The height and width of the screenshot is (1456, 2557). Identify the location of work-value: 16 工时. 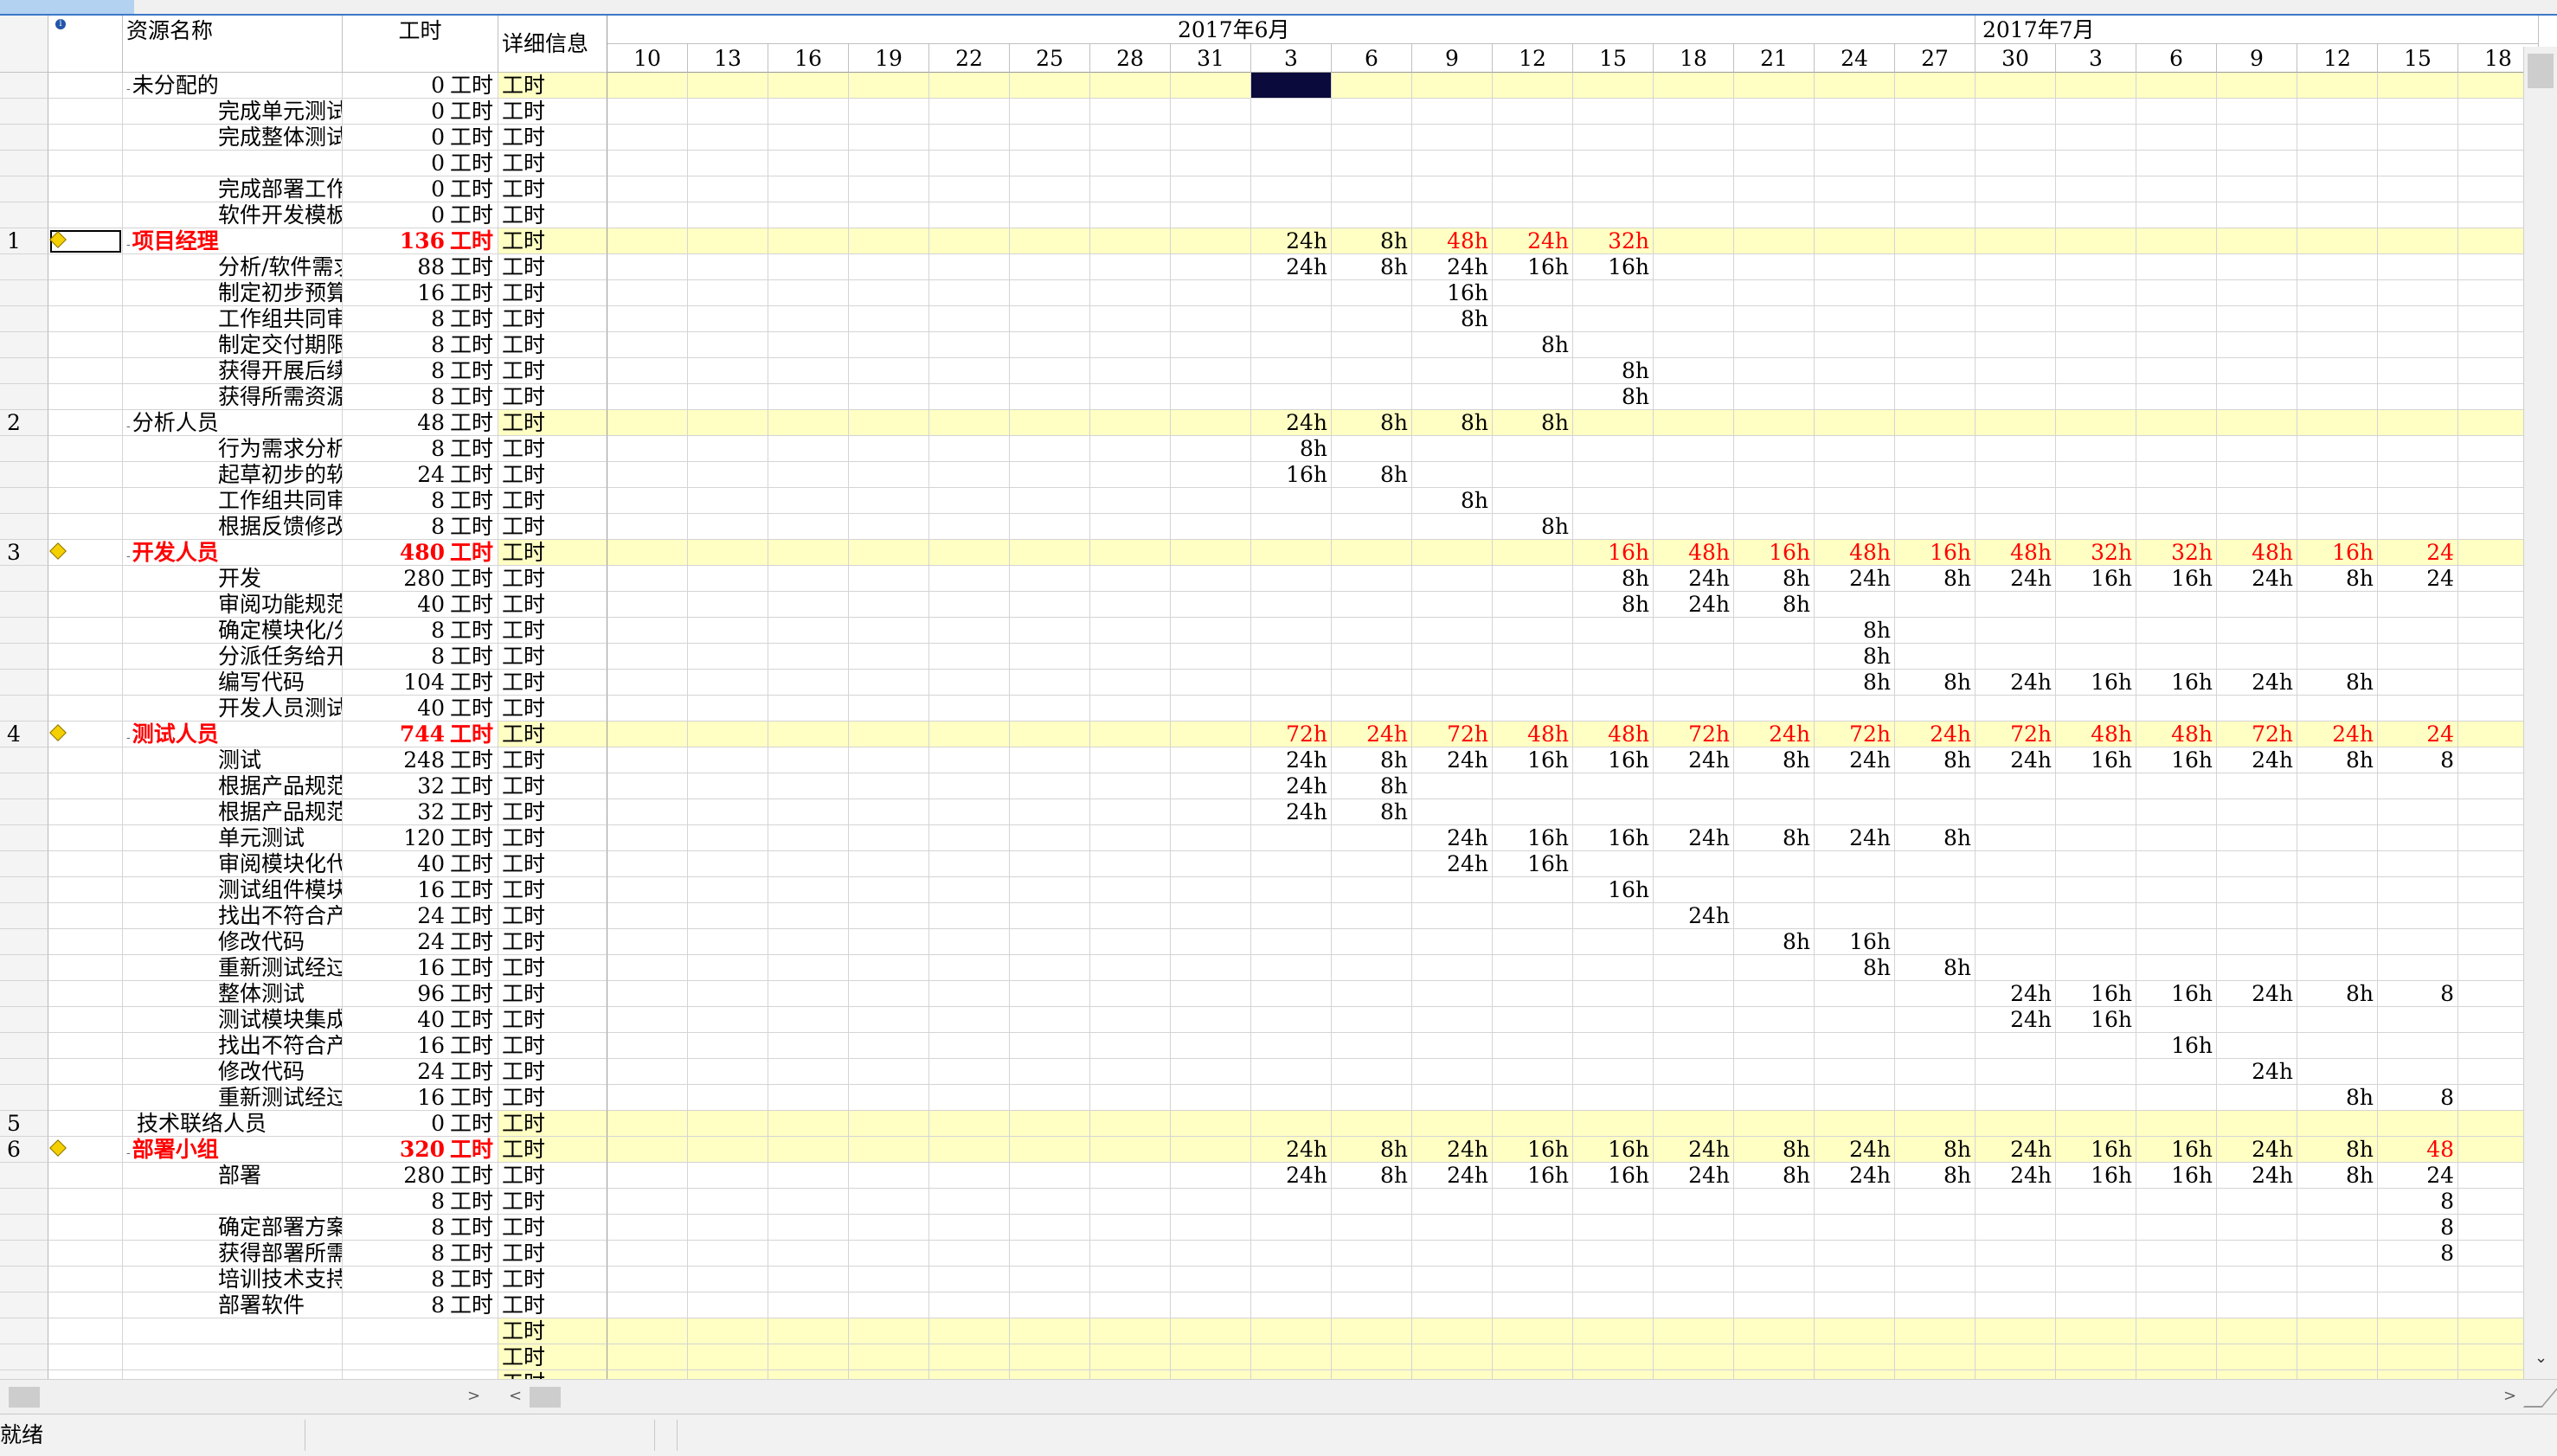
(420, 1046).